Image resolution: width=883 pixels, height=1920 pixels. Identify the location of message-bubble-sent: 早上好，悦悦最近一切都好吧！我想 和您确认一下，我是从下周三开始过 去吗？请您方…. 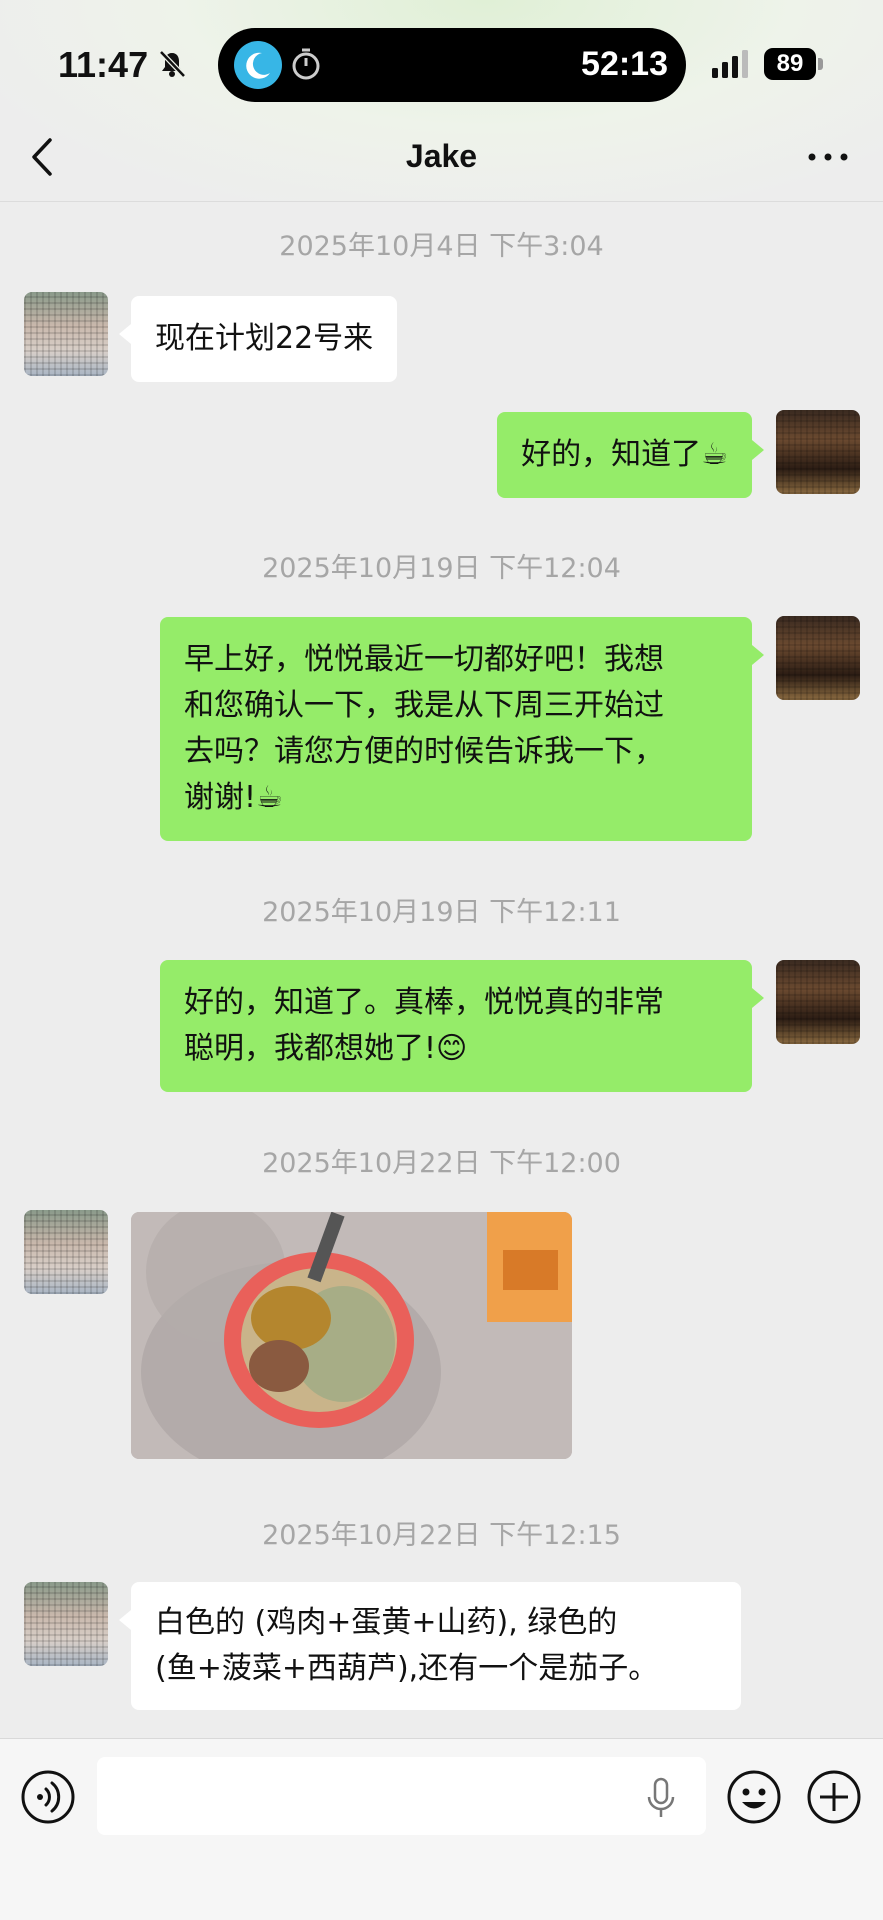
(462, 729).